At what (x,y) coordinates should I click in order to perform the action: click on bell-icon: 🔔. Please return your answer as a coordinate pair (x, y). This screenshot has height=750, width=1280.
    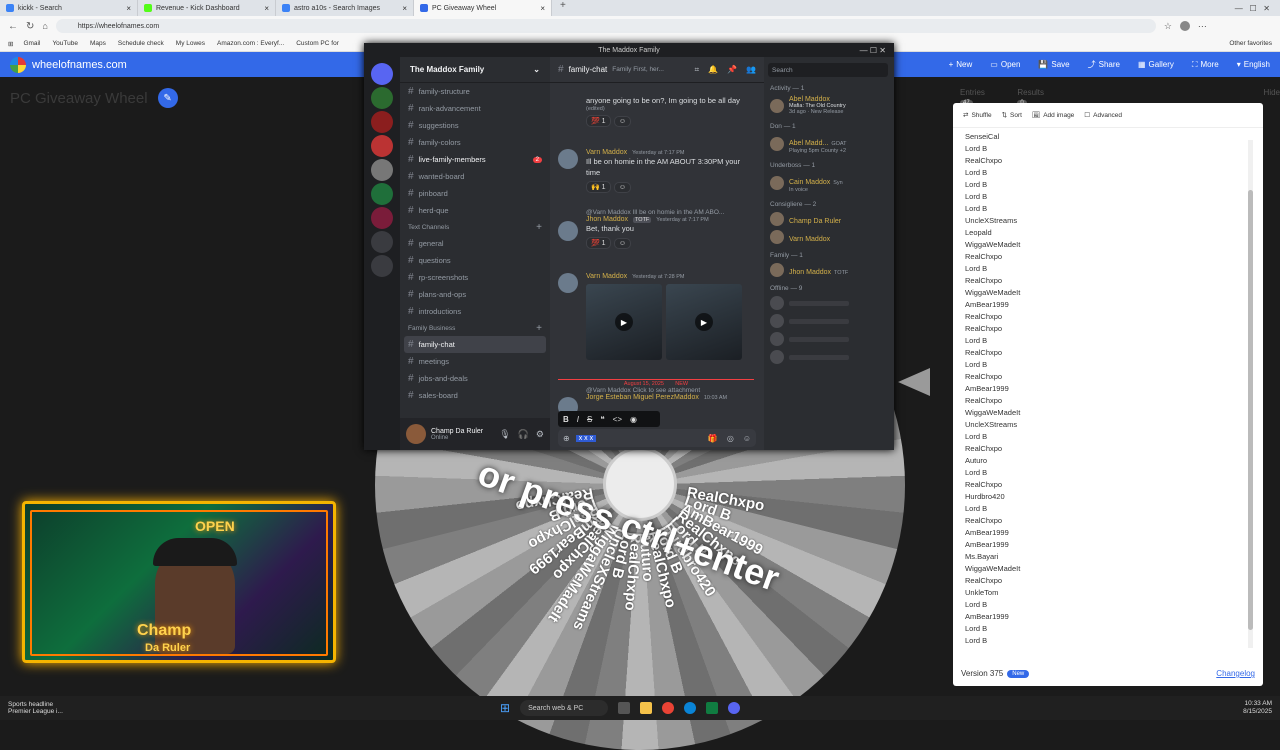
    Looking at the image, I should click on (713, 70).